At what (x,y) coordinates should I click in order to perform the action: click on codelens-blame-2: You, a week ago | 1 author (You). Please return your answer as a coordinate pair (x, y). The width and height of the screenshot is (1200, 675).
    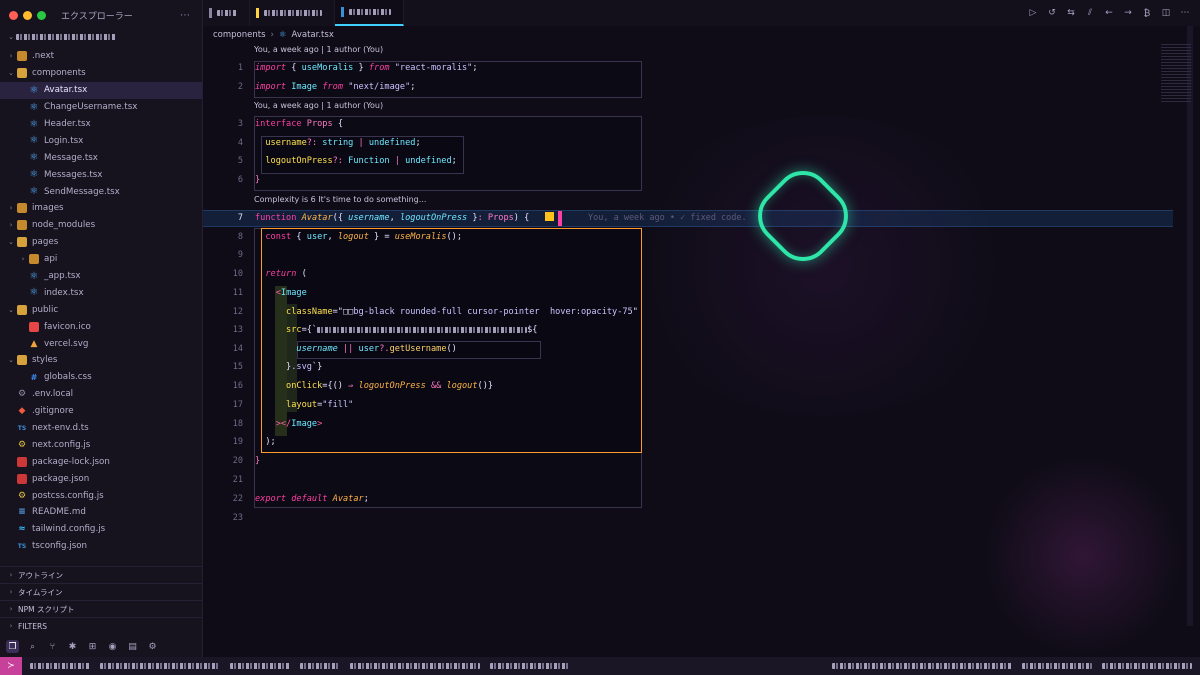
    Looking at the image, I should click on (318, 105).